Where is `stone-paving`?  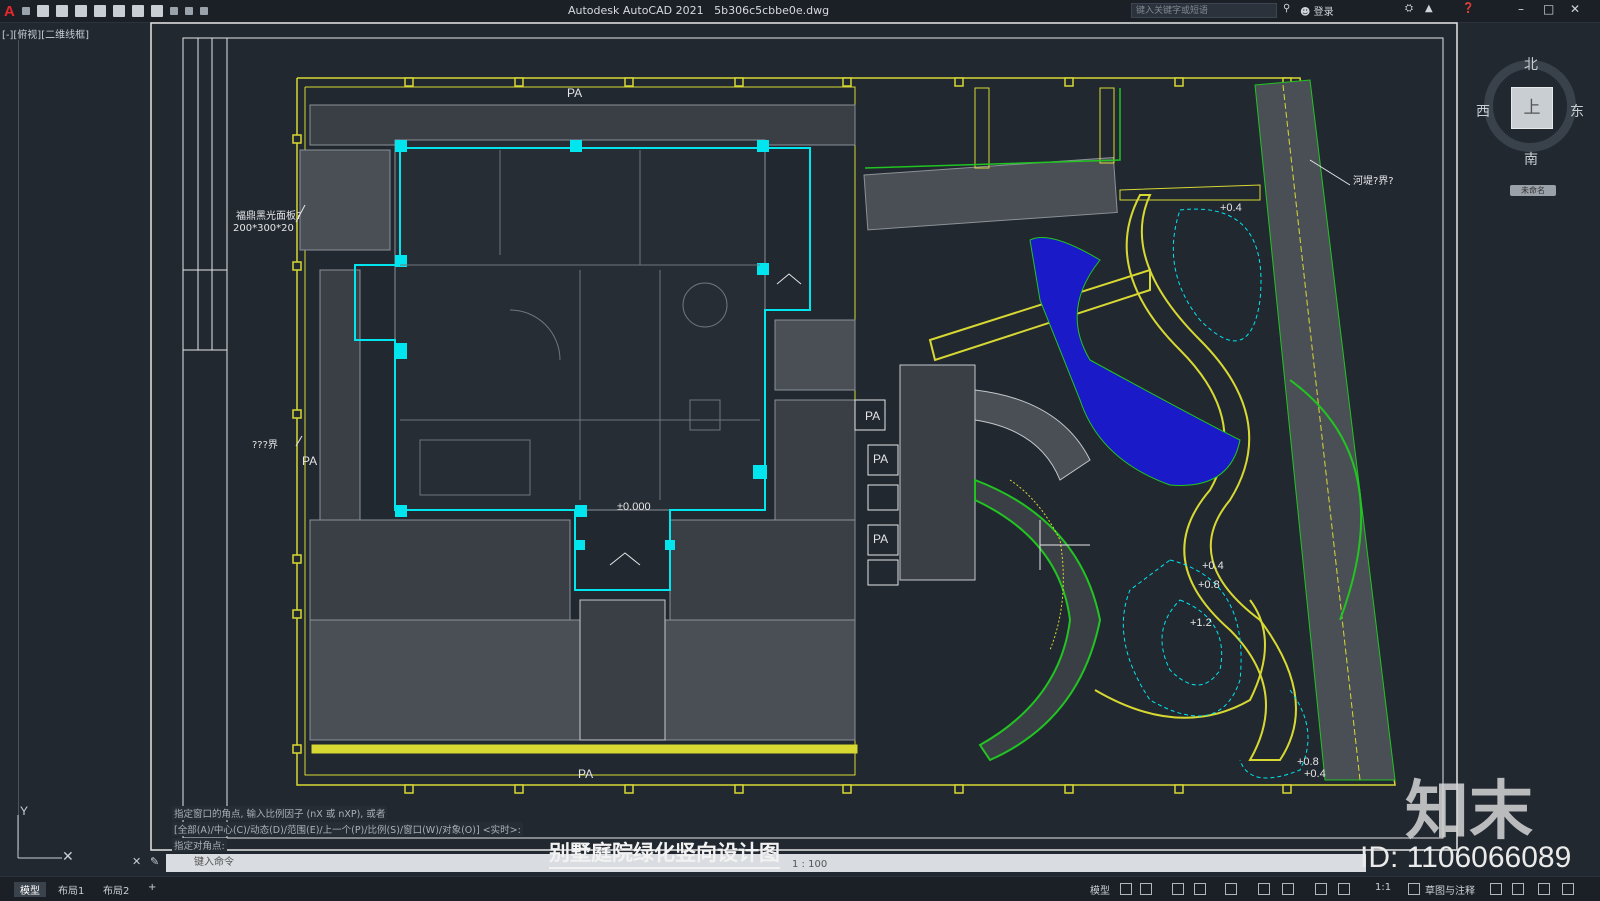
stone-paving is located at coordinates (345, 200).